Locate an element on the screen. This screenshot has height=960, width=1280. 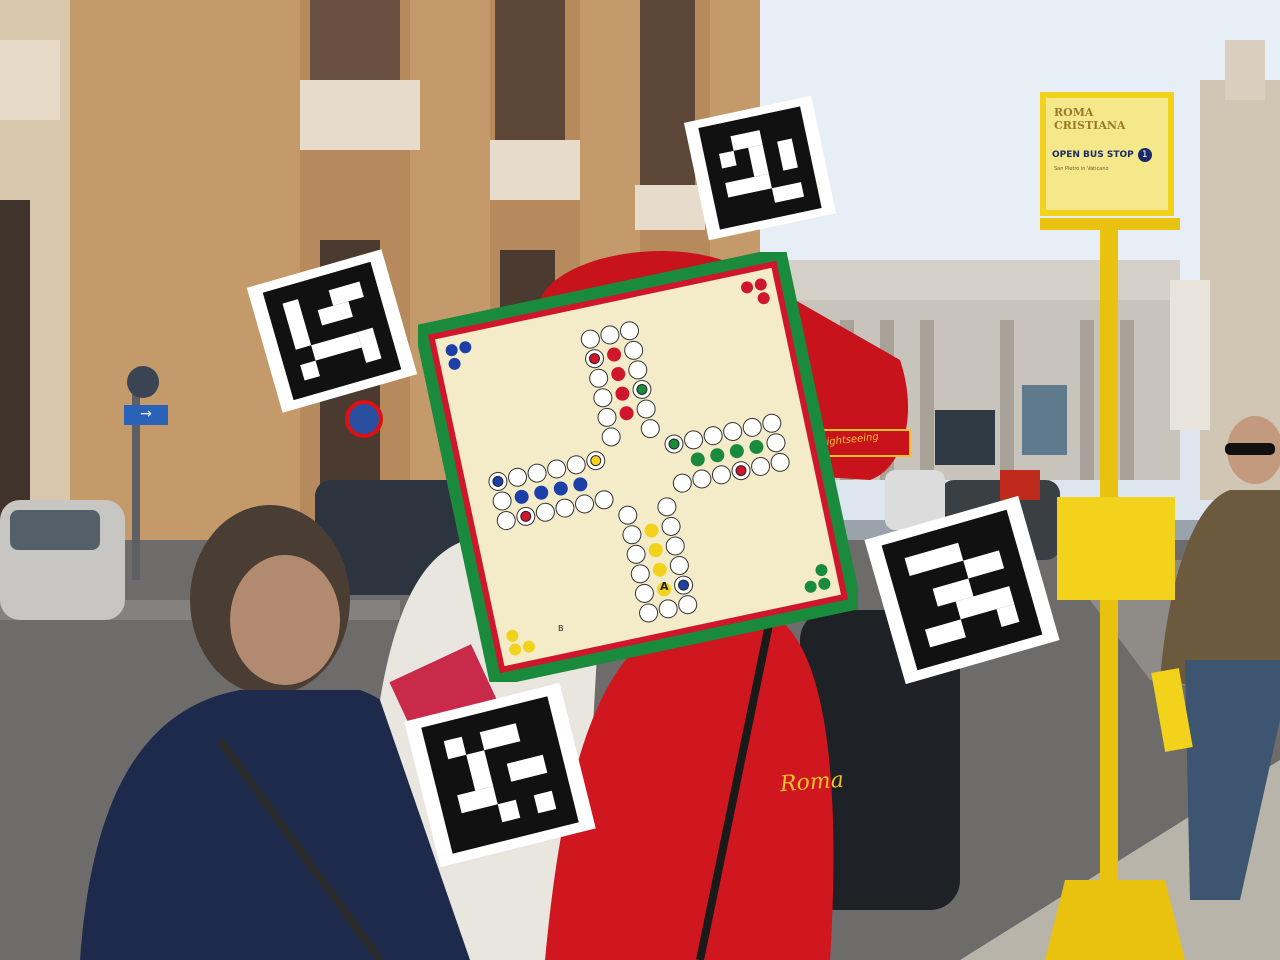
arrow-right-icon: → is located at coordinates (146, 414).